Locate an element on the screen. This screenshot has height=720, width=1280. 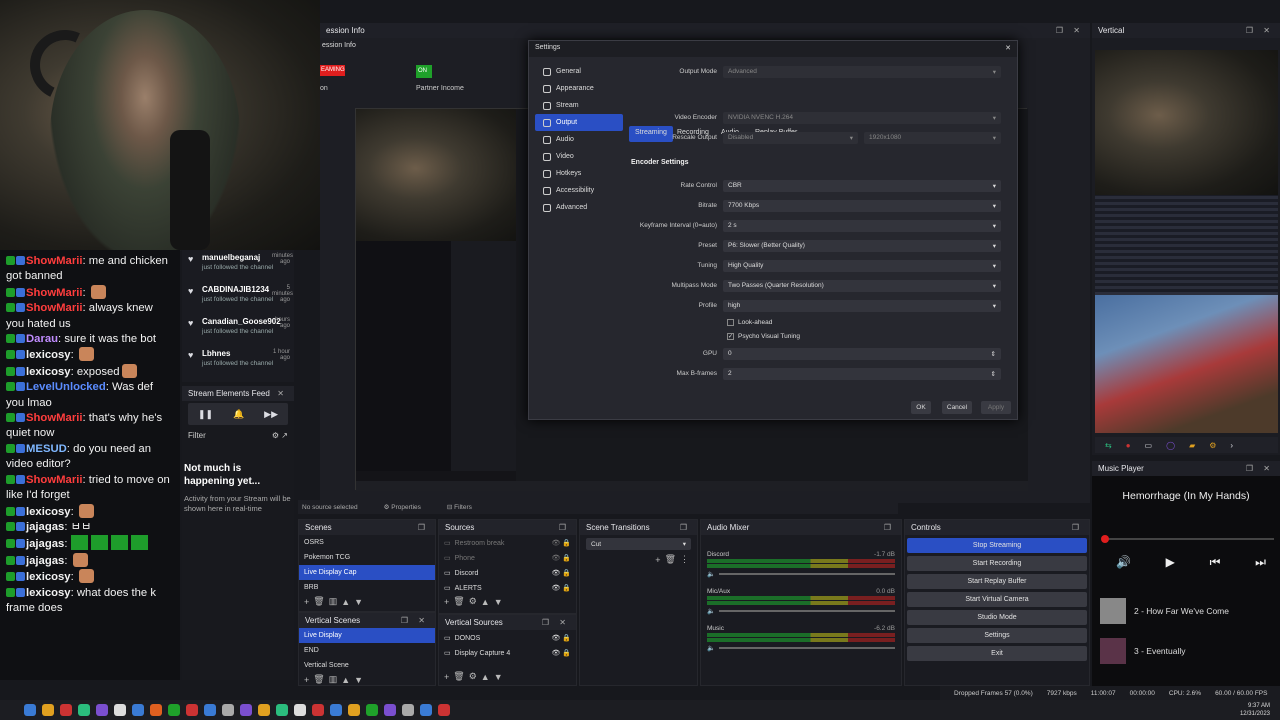
bframes-spinbox: 2 ⇕ is located at coordinates (862, 373).